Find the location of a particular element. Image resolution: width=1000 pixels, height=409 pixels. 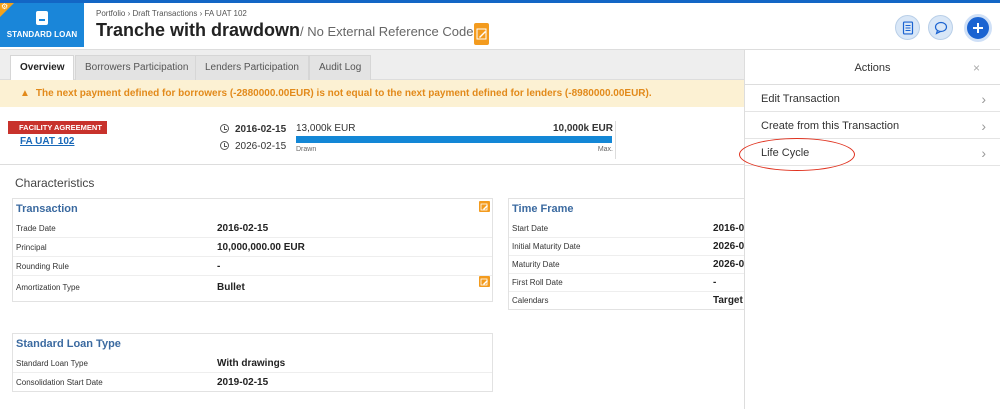

comments-button is located at coordinates (940, 27).